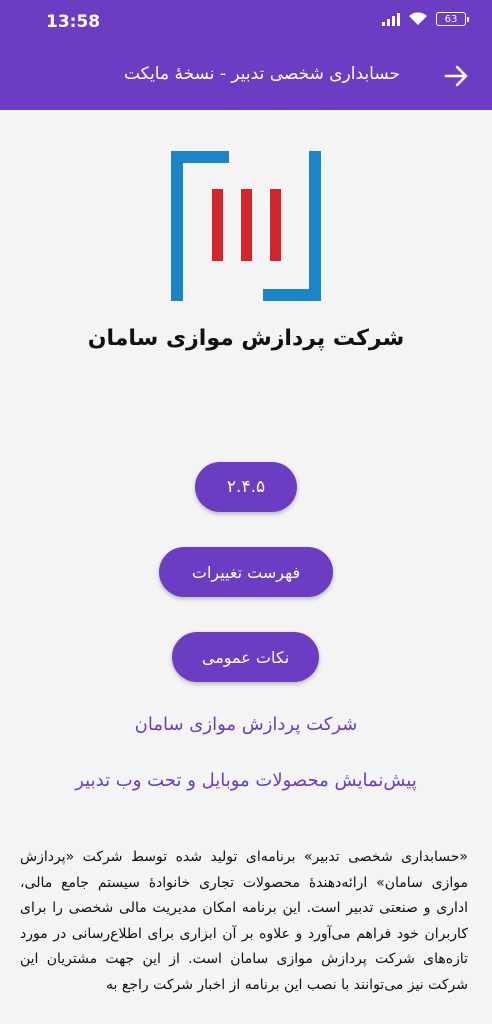  Describe the element at coordinates (456, 76) in the screenshot. I see `back-arrow-icon` at that location.